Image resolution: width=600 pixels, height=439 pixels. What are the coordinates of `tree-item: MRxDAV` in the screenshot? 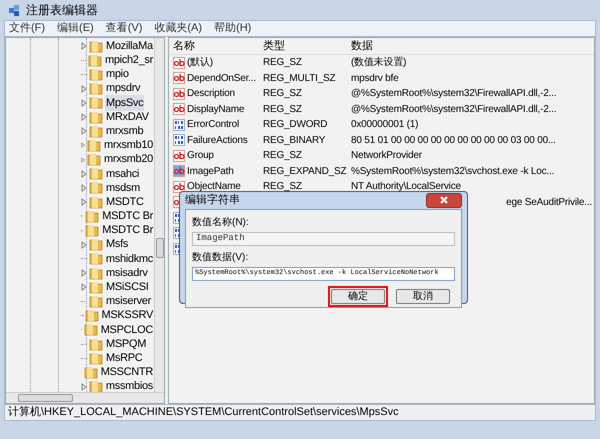 It's located at (127, 117).